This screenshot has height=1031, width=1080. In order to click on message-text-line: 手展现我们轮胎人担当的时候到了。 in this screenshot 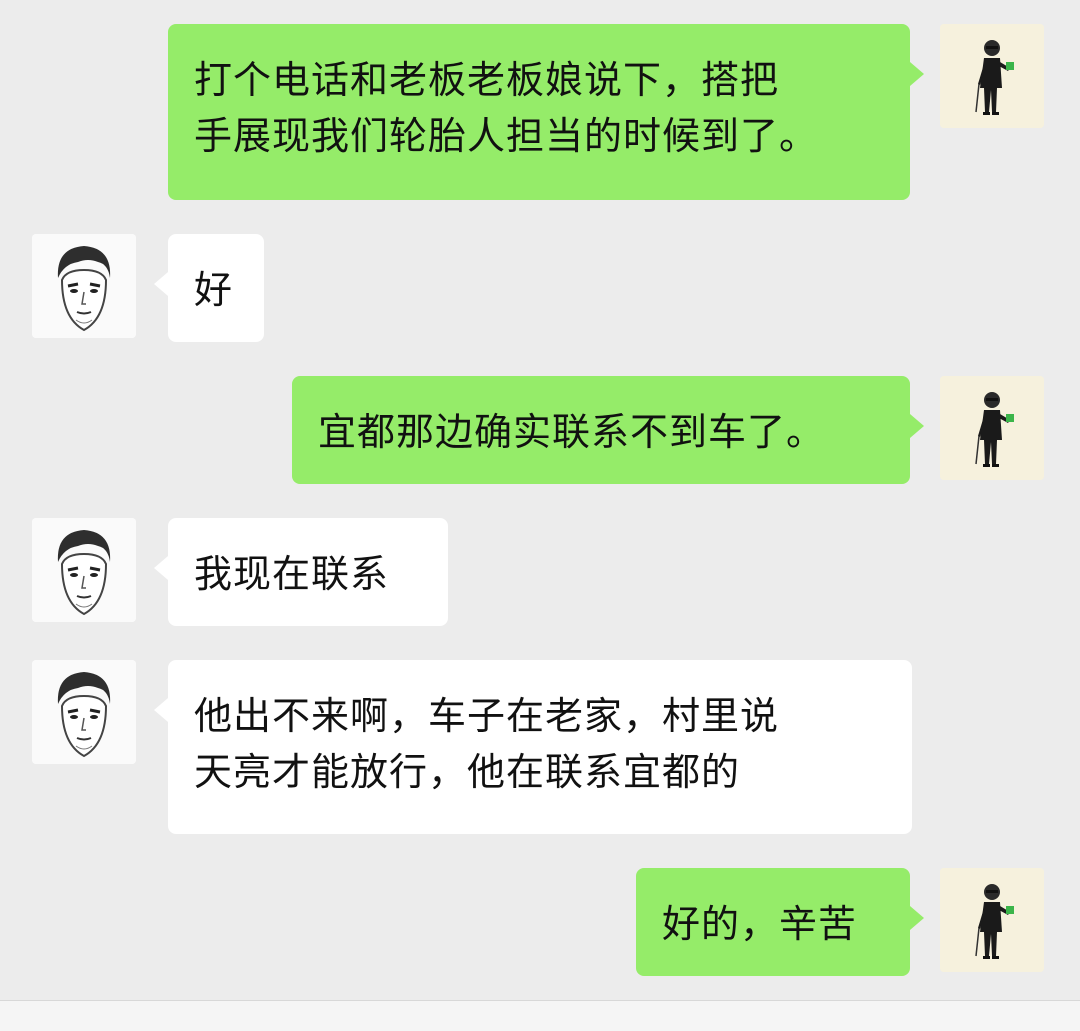, I will do `click(506, 136)`.